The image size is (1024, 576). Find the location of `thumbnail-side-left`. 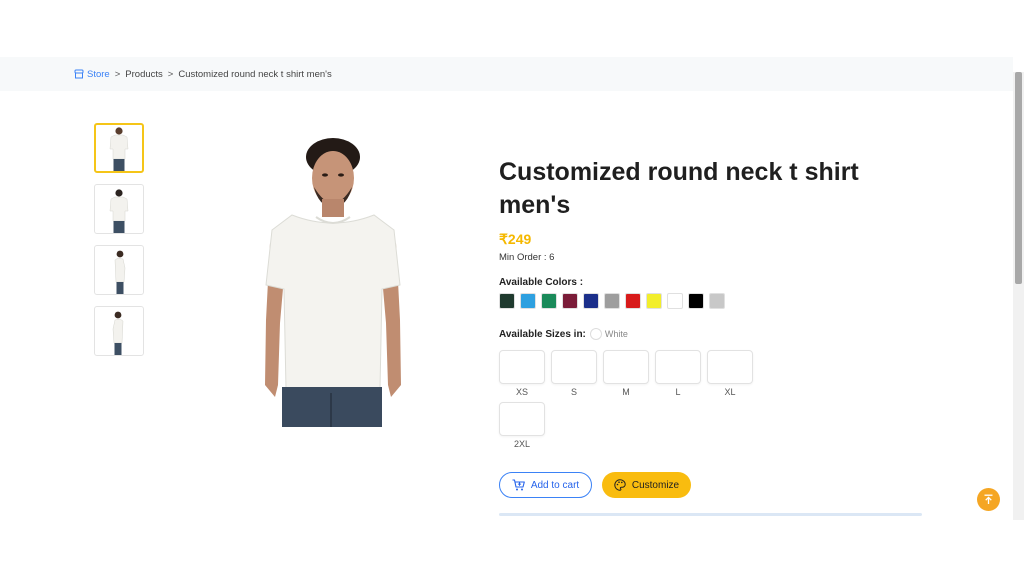

thumbnail-side-left is located at coordinates (119, 331).